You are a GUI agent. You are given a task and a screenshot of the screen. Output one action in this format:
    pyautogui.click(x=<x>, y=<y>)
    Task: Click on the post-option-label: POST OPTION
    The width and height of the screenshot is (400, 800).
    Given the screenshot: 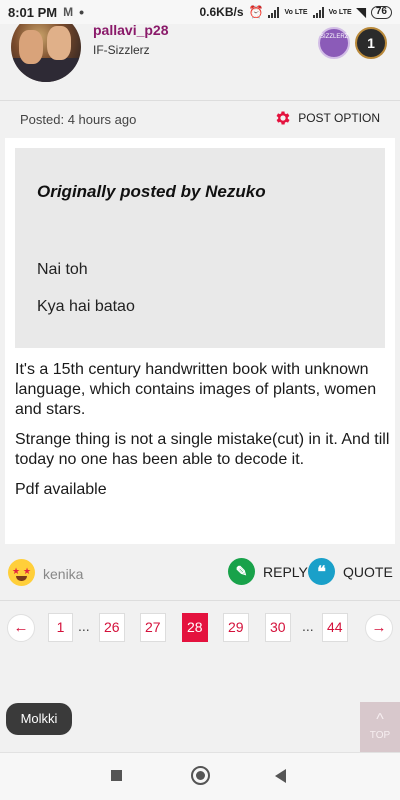 What is the action you would take?
    pyautogui.click(x=339, y=118)
    